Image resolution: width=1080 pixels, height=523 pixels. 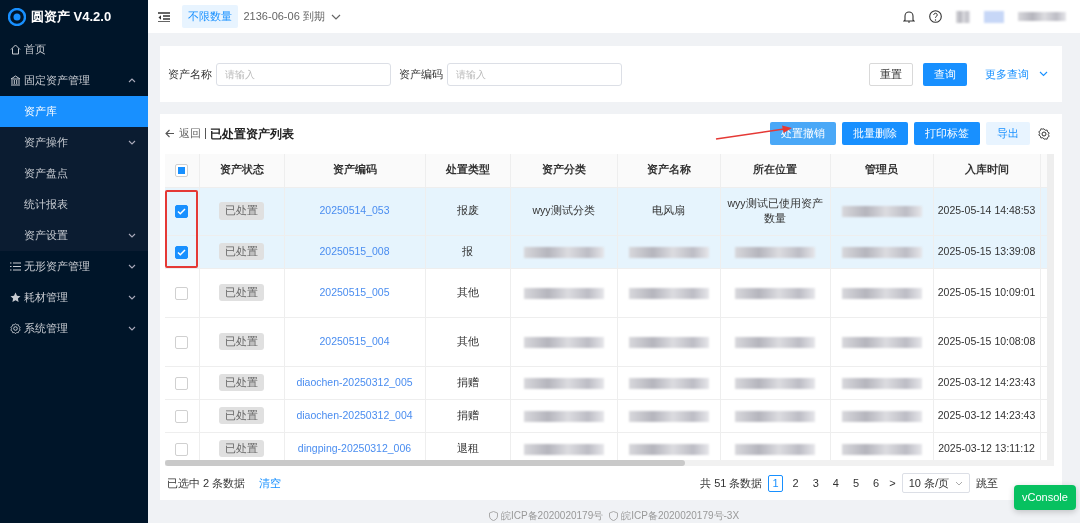 I want to click on field-label: 资产编码, so click(x=421, y=74).